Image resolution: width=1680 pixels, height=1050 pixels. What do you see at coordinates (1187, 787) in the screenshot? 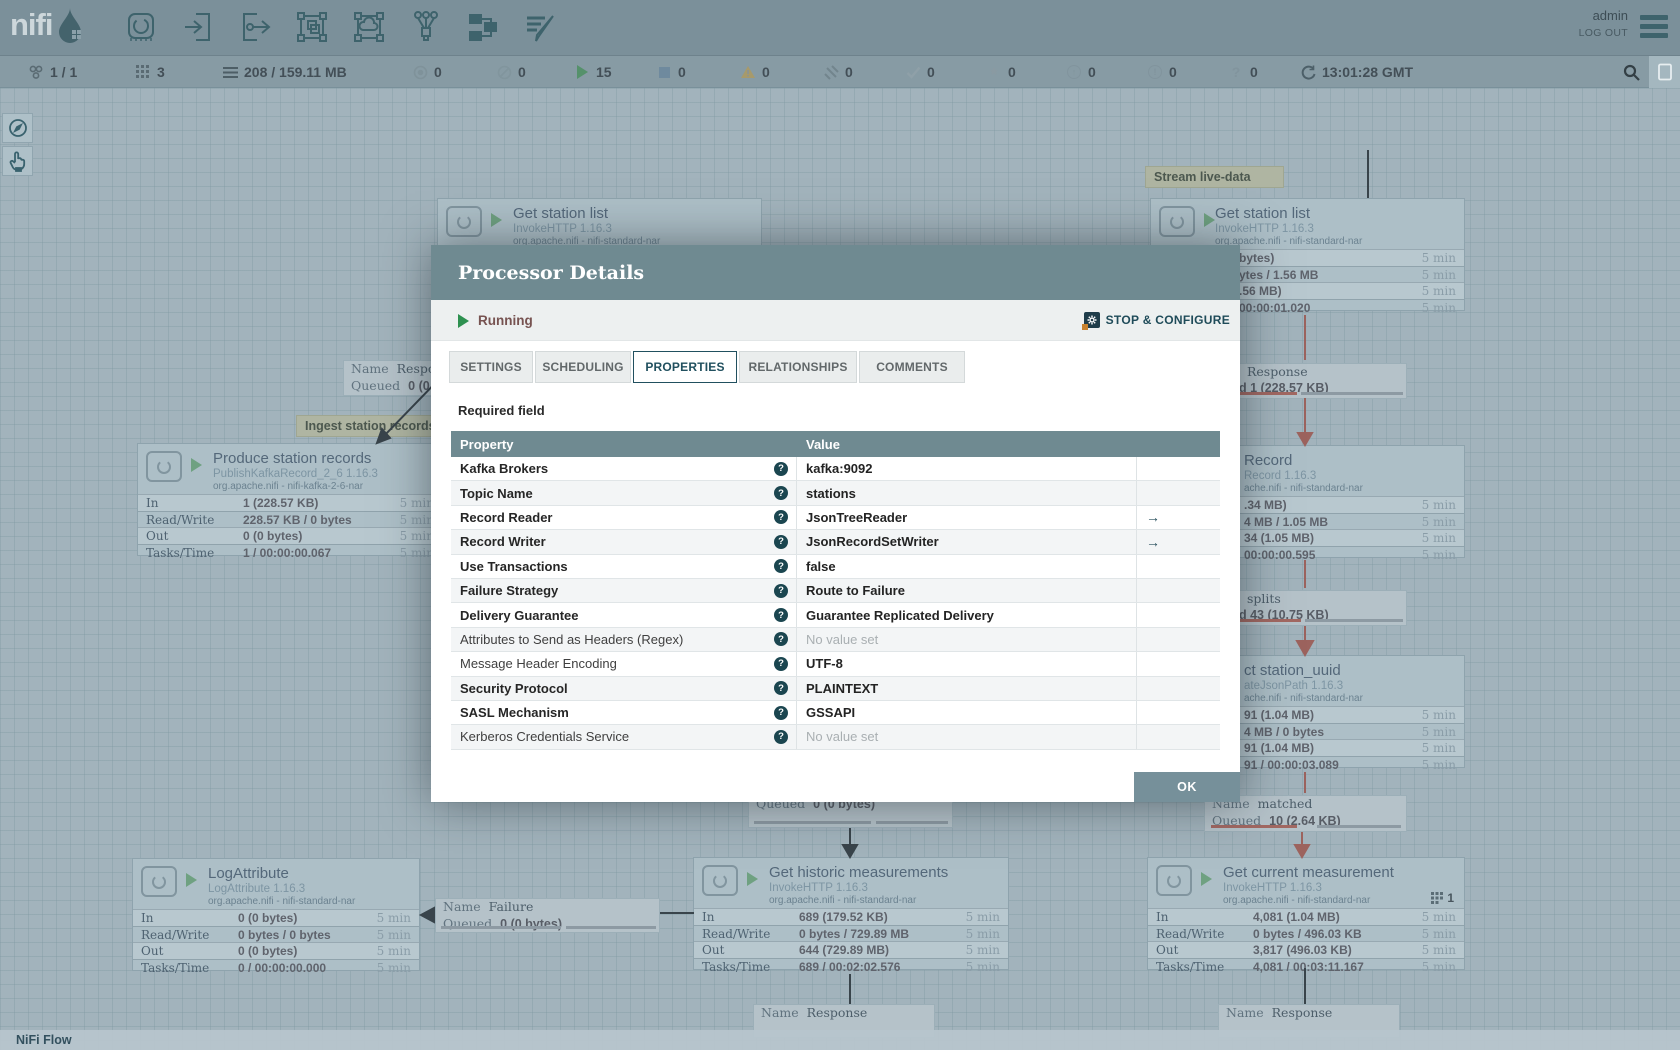
I see `ok-button: OK` at bounding box center [1187, 787].